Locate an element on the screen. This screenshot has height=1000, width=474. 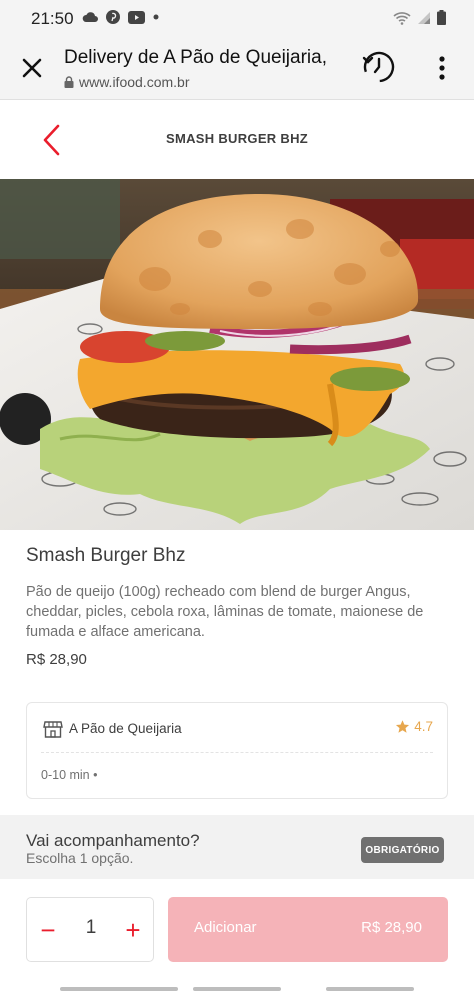
status-time: 21:50 is located at coordinates (52, 18).